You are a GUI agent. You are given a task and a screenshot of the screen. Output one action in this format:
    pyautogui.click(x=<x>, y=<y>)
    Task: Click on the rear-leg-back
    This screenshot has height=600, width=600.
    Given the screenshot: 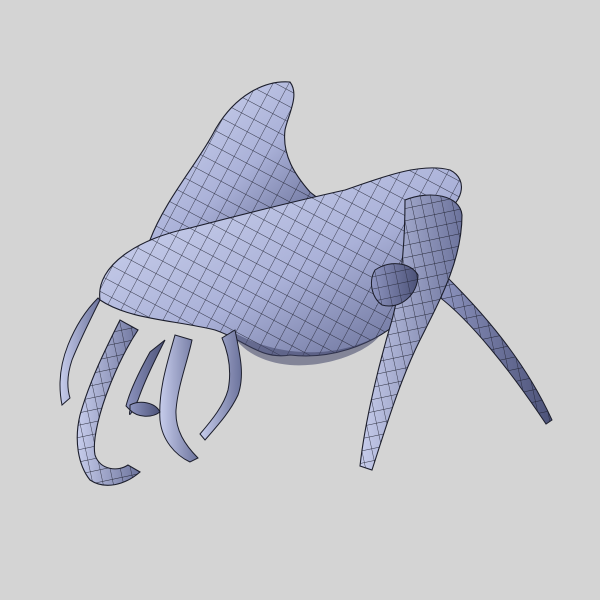 What is the action you would take?
    pyautogui.click(x=495, y=346)
    